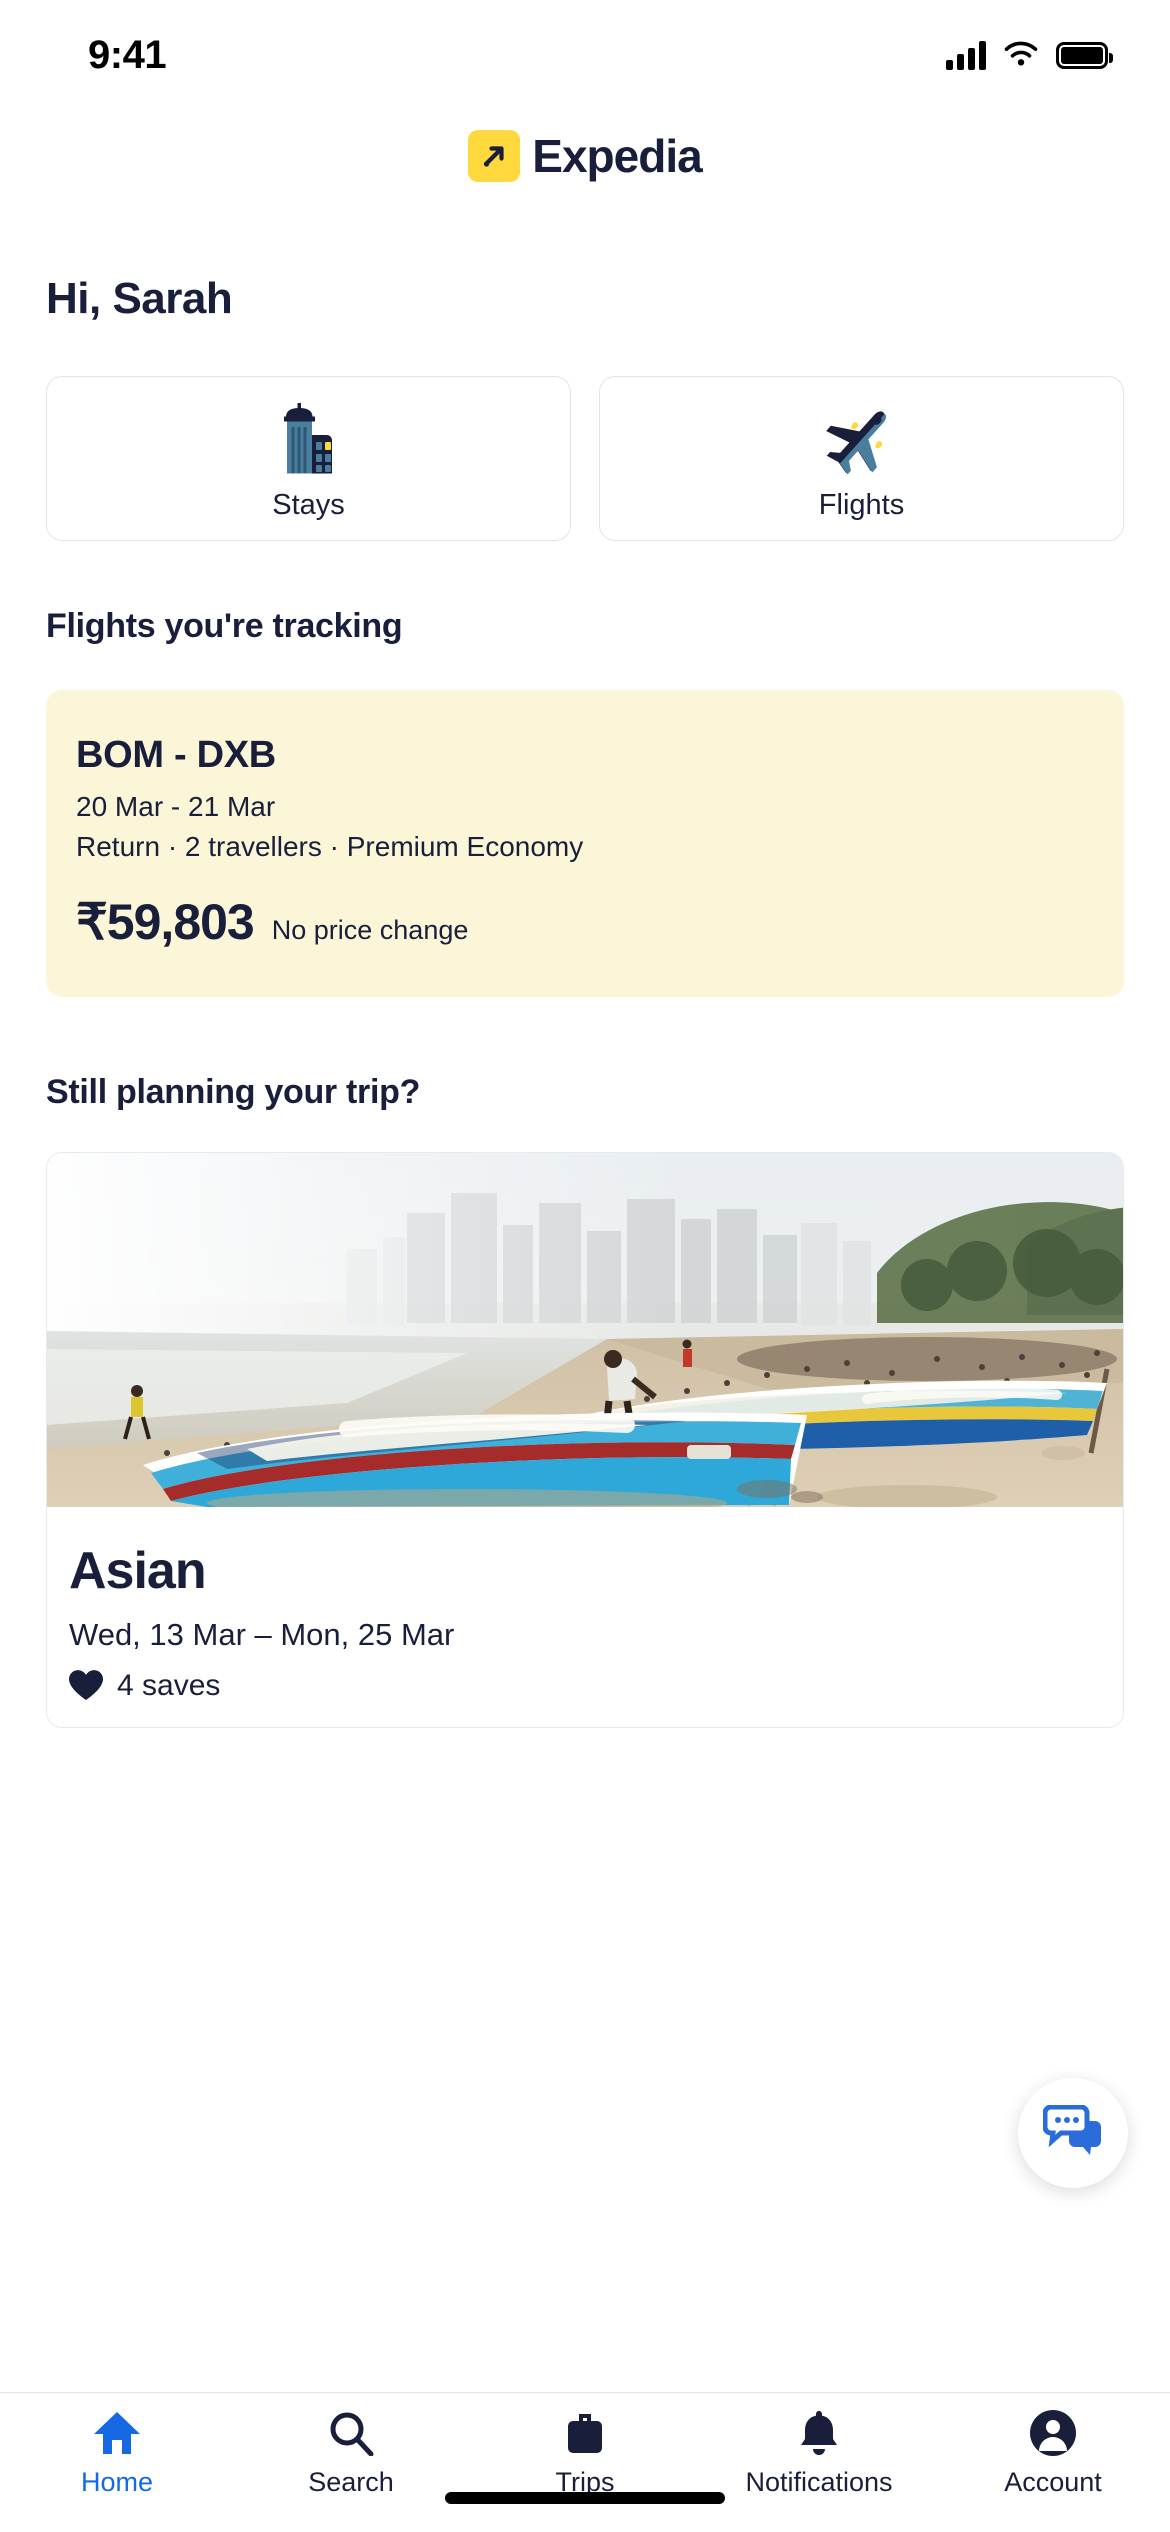  I want to click on airplane-icon, so click(862, 439).